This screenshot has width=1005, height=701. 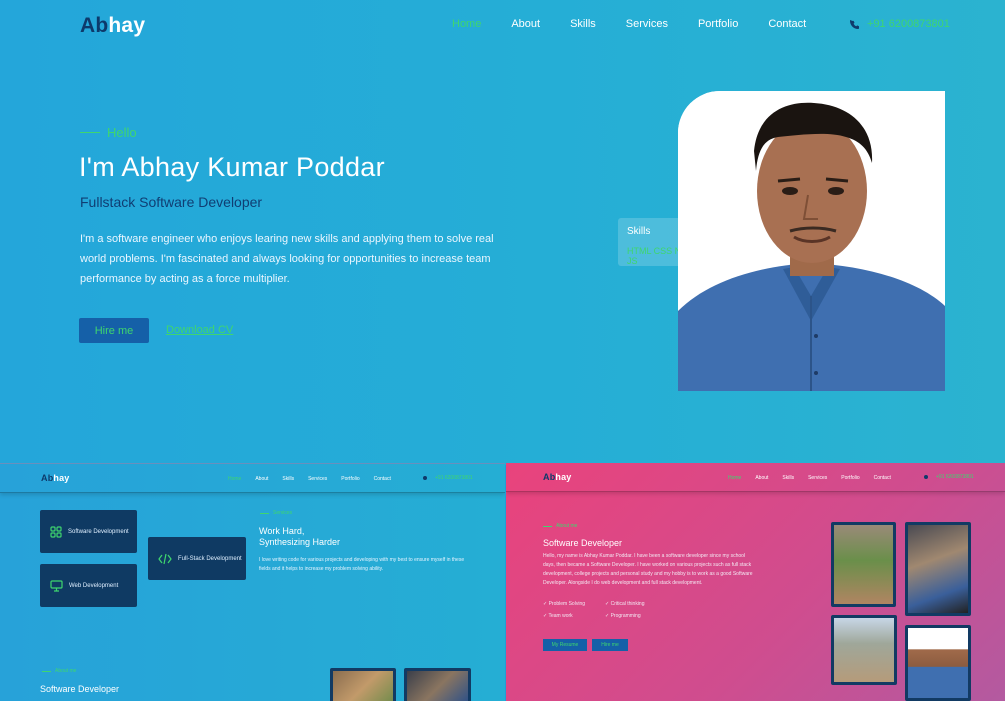 I want to click on nav-portfolio: Portfolio, so click(x=718, y=24).